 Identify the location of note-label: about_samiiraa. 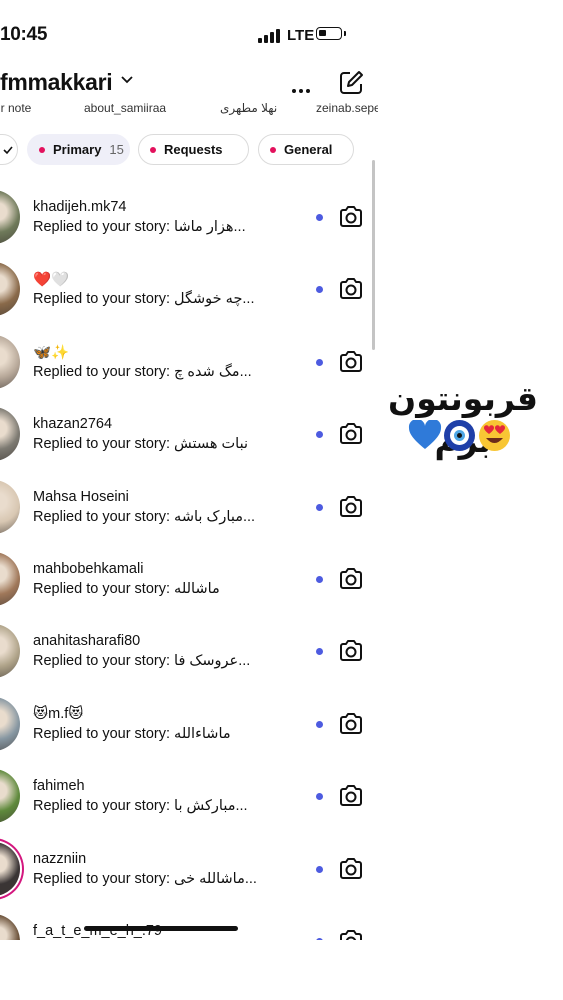
(125, 108).